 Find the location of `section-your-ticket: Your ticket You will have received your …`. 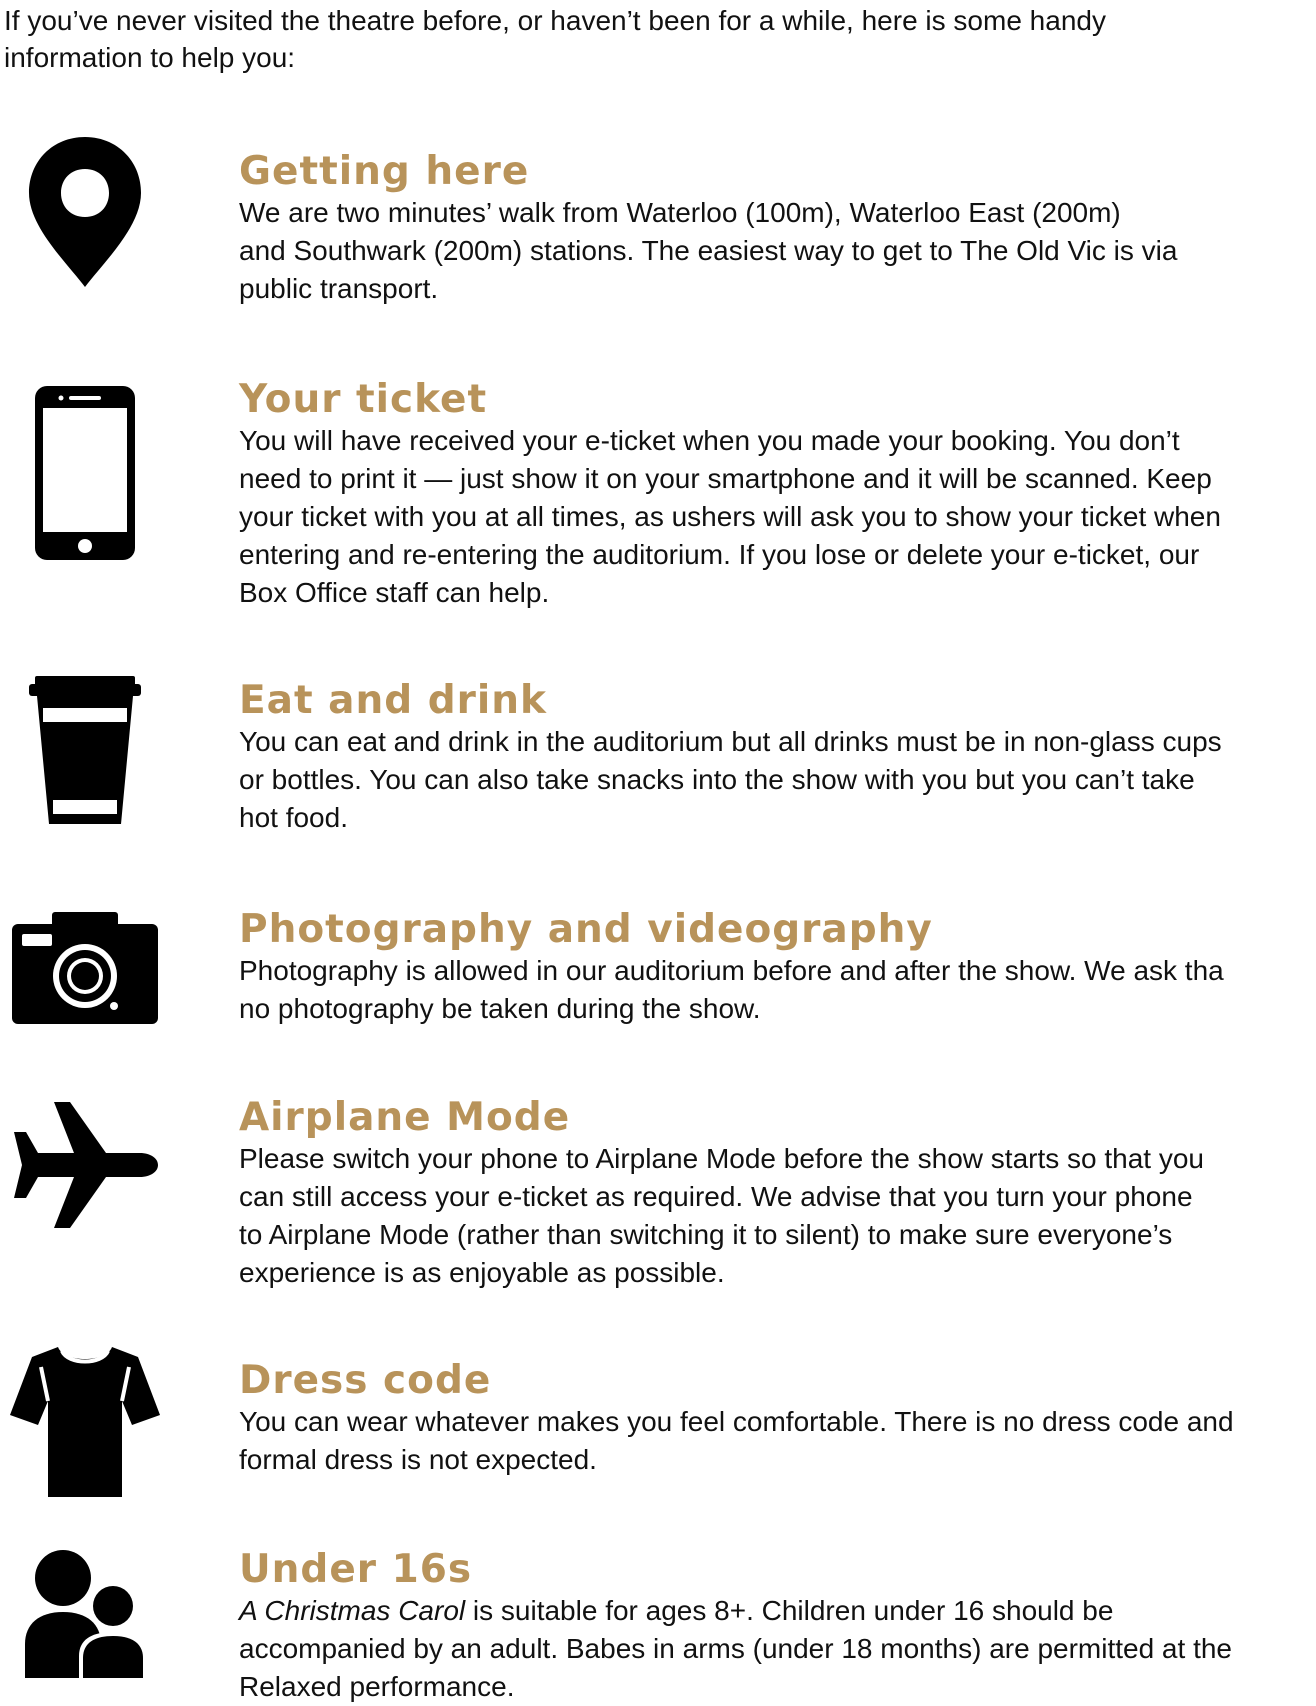

section-your-ticket: Your ticket You will have received your … is located at coordinates (658, 498).